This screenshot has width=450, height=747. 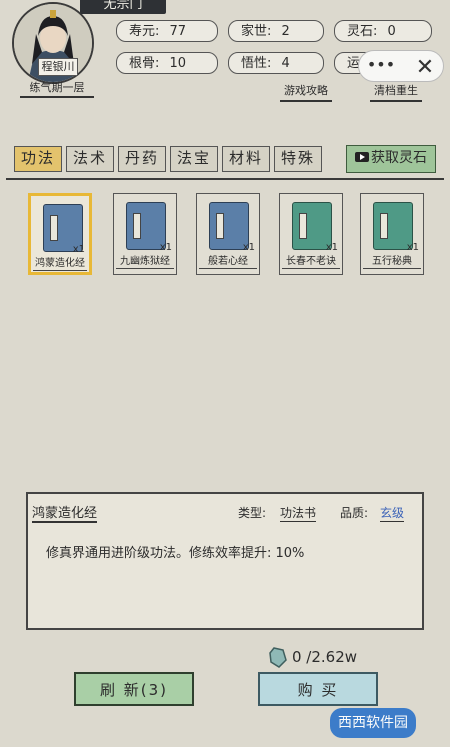 I want to click on detail-description: 修真界通用进阶级功法。修练效率提升: 10%, so click(x=175, y=553).